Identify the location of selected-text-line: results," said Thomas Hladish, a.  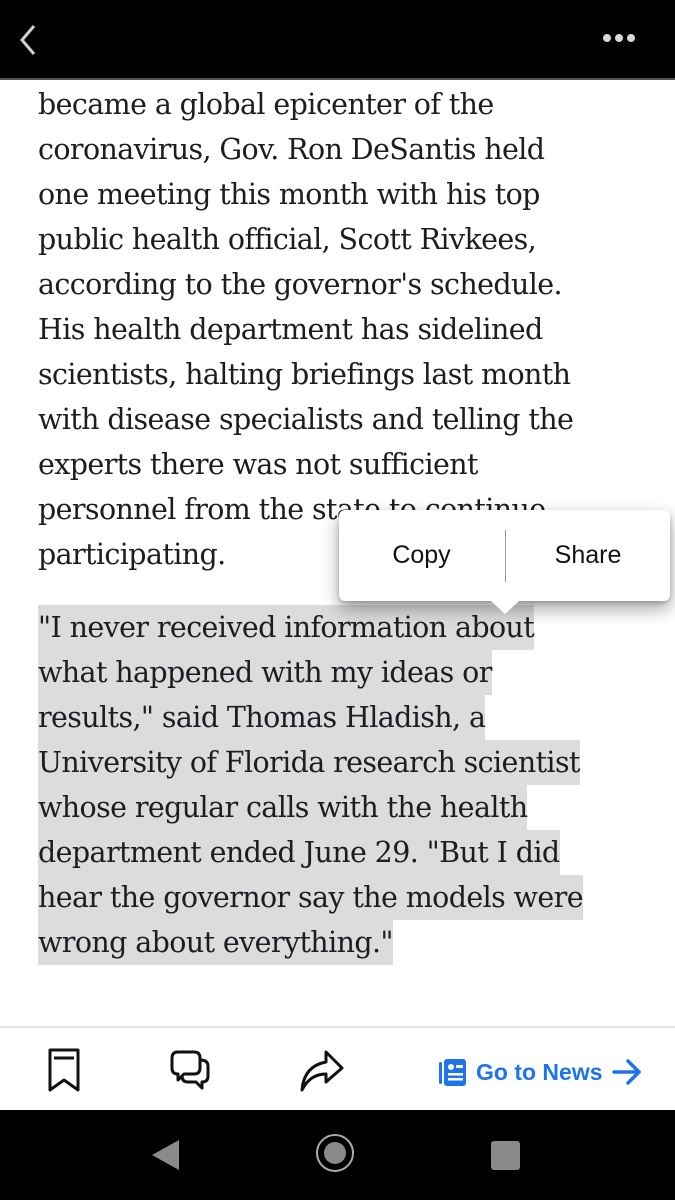
(262, 717).